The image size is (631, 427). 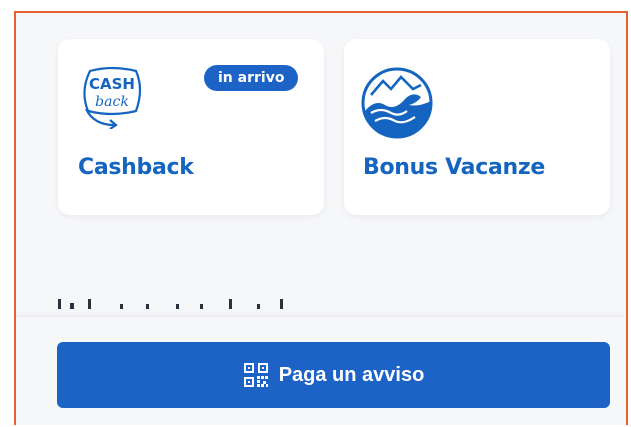 What do you see at coordinates (112, 102) in the screenshot?
I see `svg-text: back` at bounding box center [112, 102].